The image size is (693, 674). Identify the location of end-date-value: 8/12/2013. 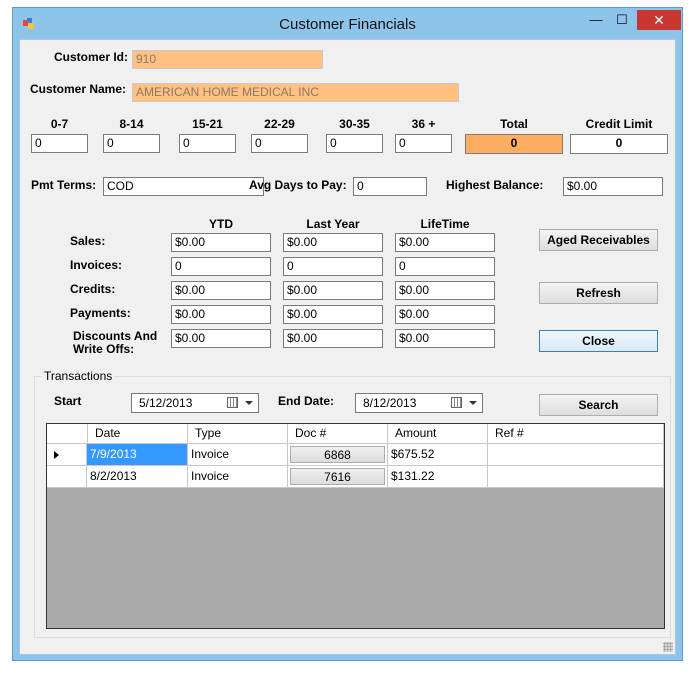
(390, 403).